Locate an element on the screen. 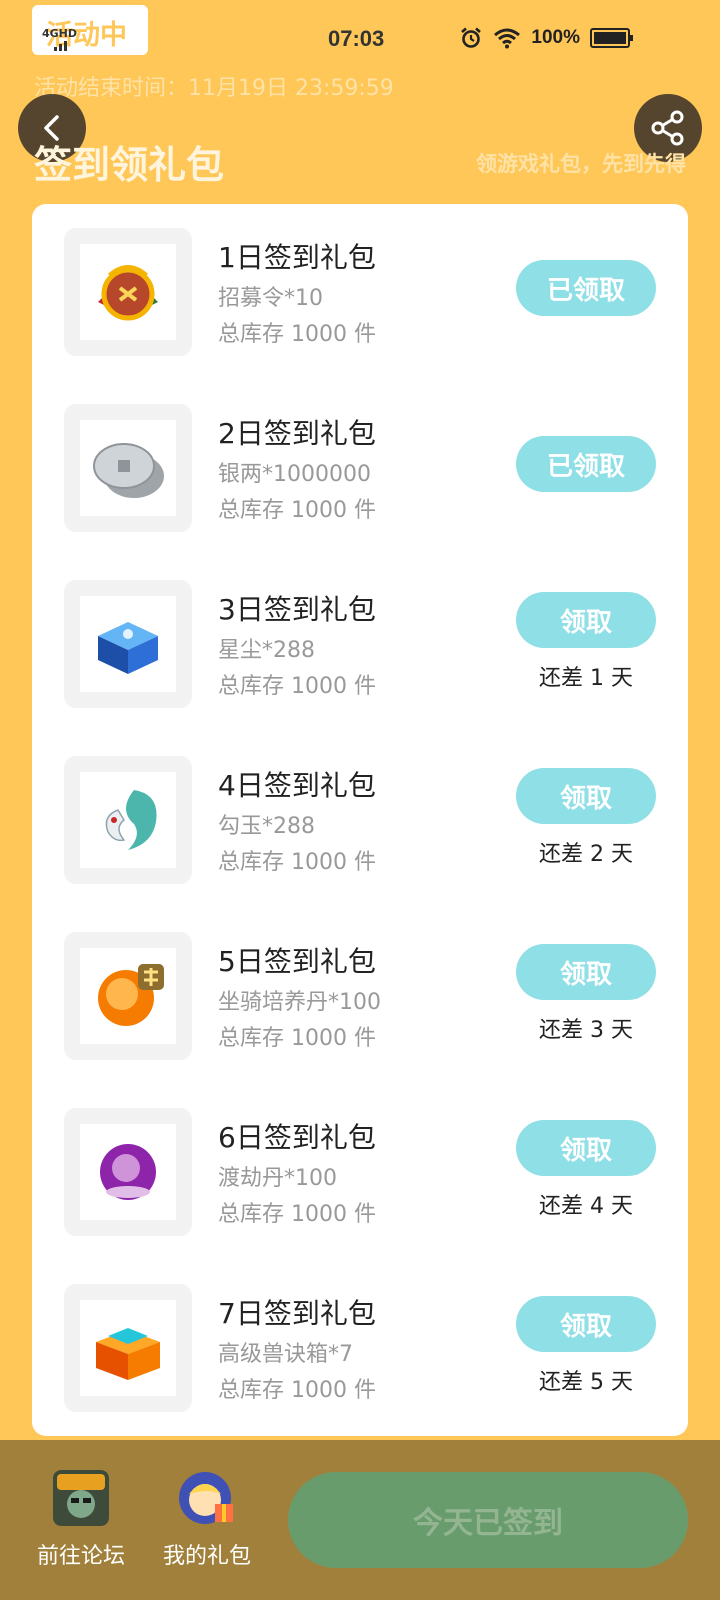  my-gifts-label: 我的礼包 is located at coordinates (206, 1556).